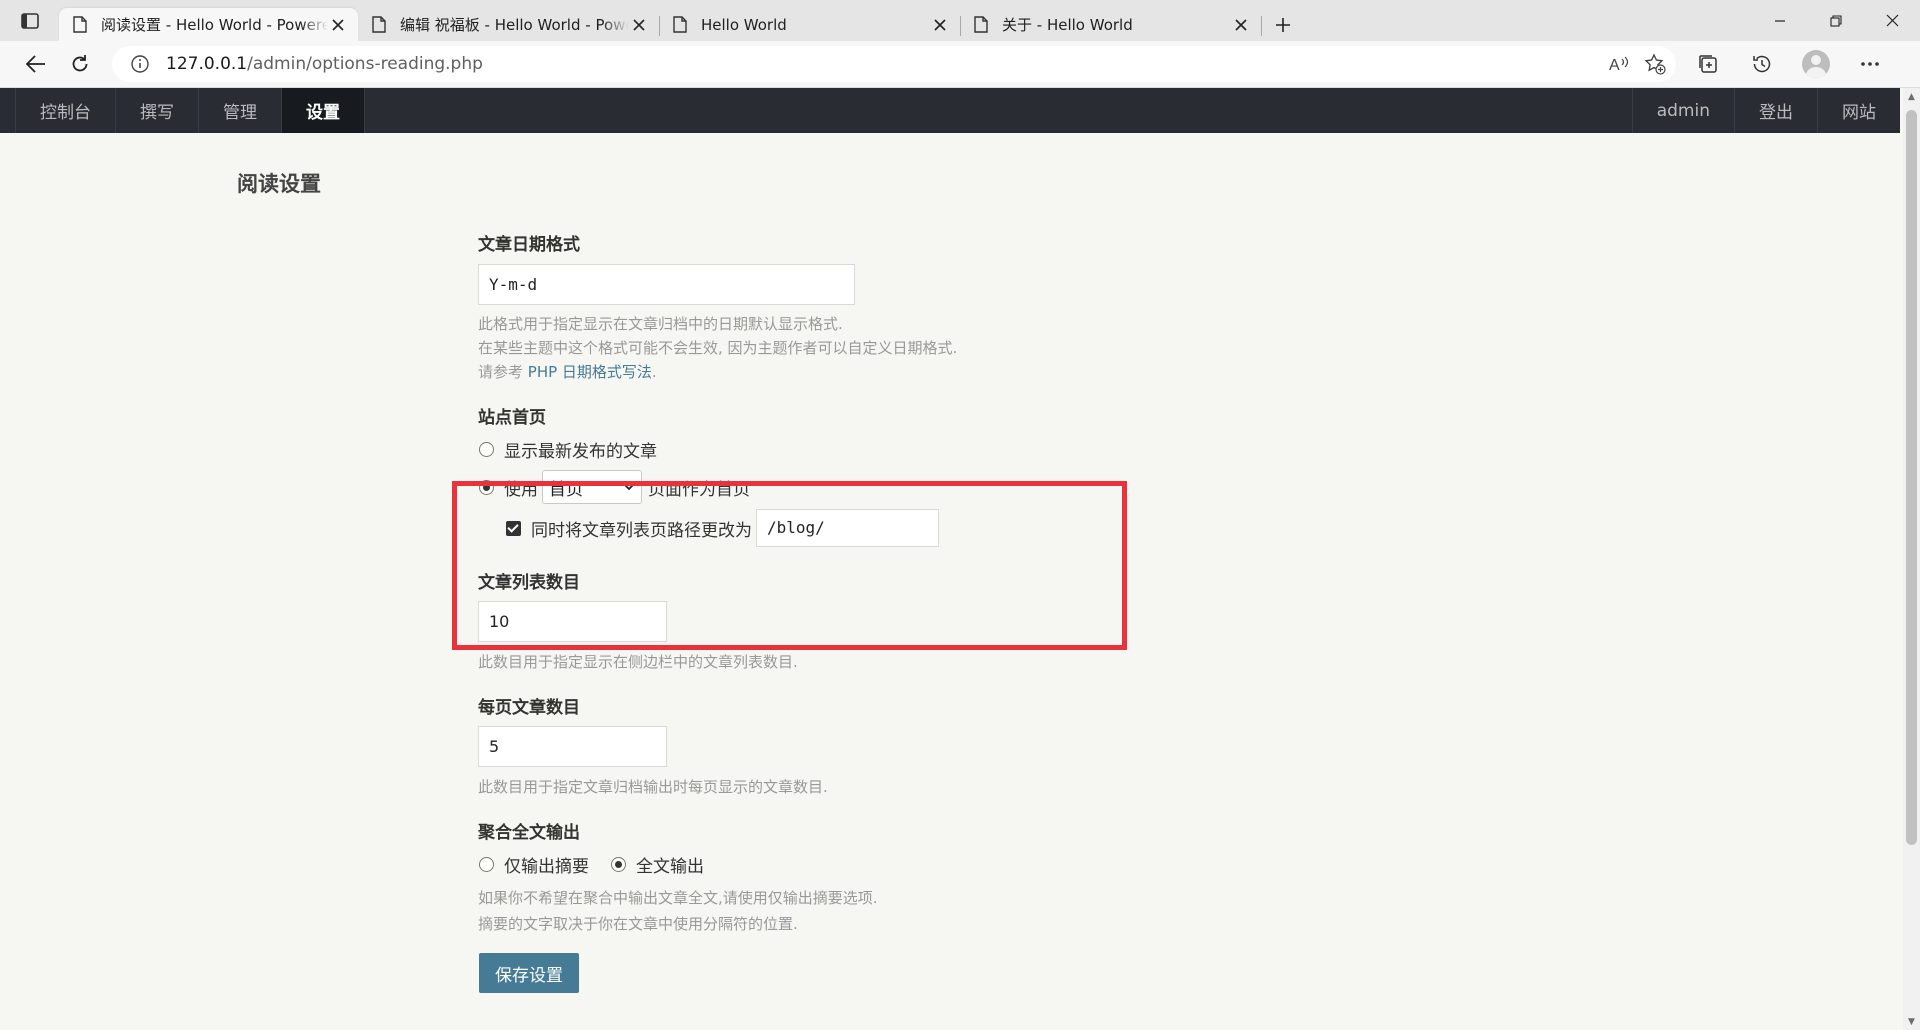  What do you see at coordinates (590, 372) in the screenshot?
I see `php-date-format-link: PHP 日期格式写法` at bounding box center [590, 372].